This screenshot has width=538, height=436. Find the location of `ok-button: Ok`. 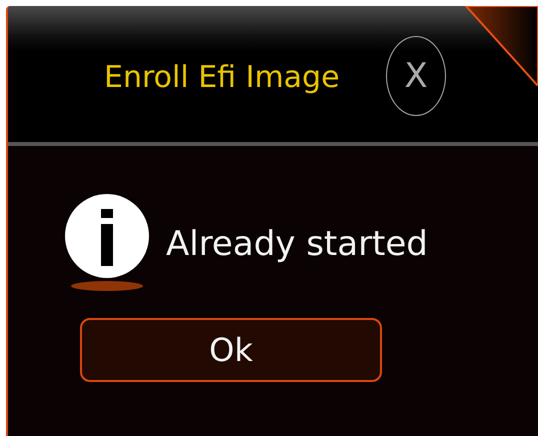

ok-button: Ok is located at coordinates (231, 350).